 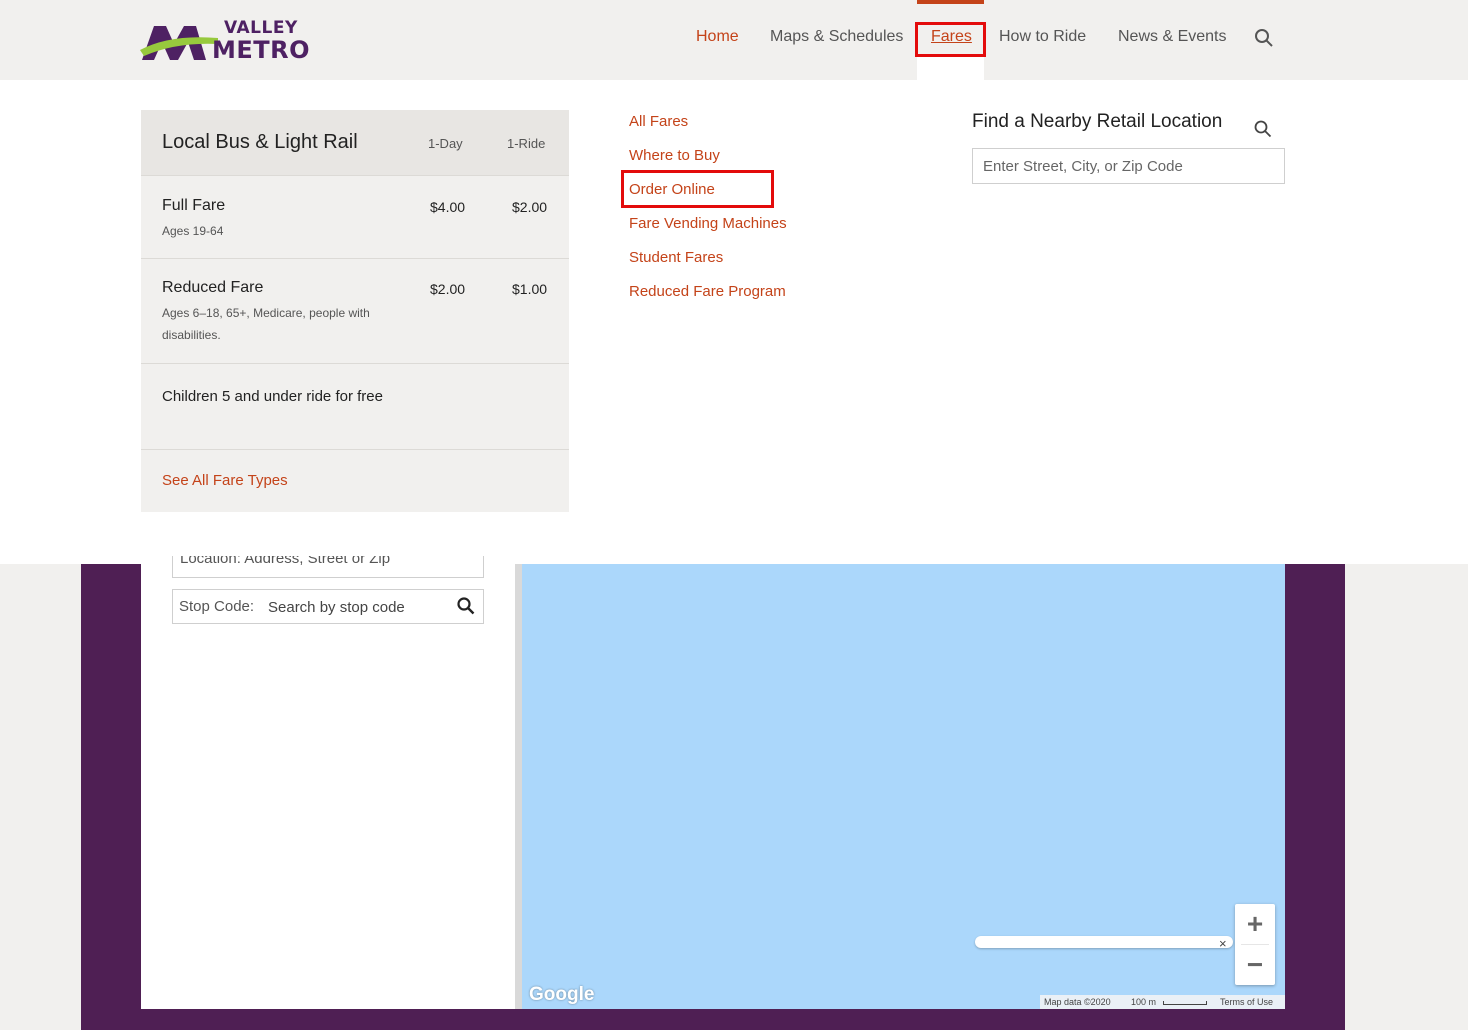 I want to click on metro-m-icon, so click(x=179, y=43).